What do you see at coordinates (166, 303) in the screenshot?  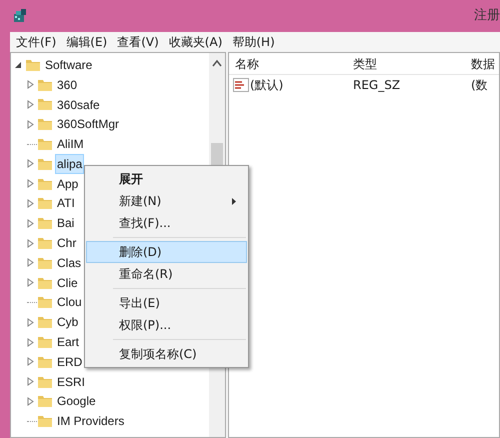 I see `menu-item: 导出(E)` at bounding box center [166, 303].